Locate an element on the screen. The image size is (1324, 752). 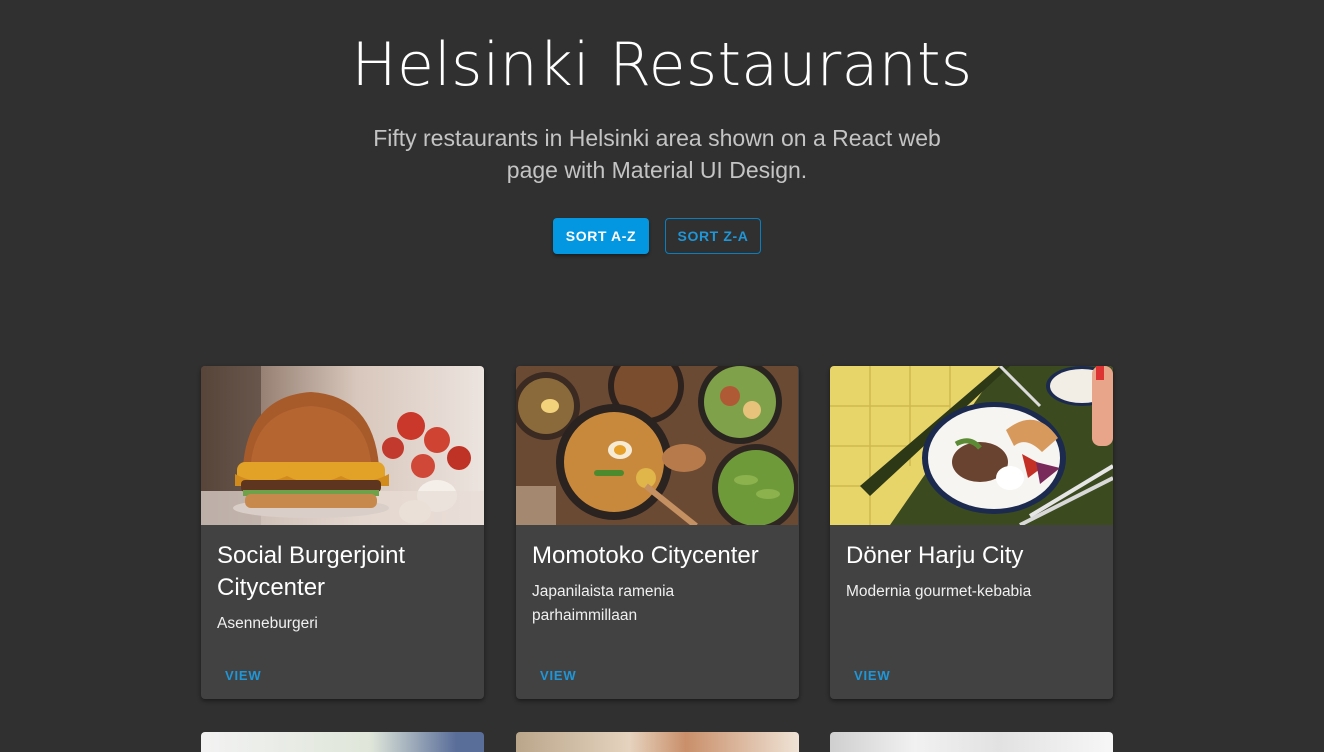
card-description: Asenneburgeri is located at coordinates (267, 623).